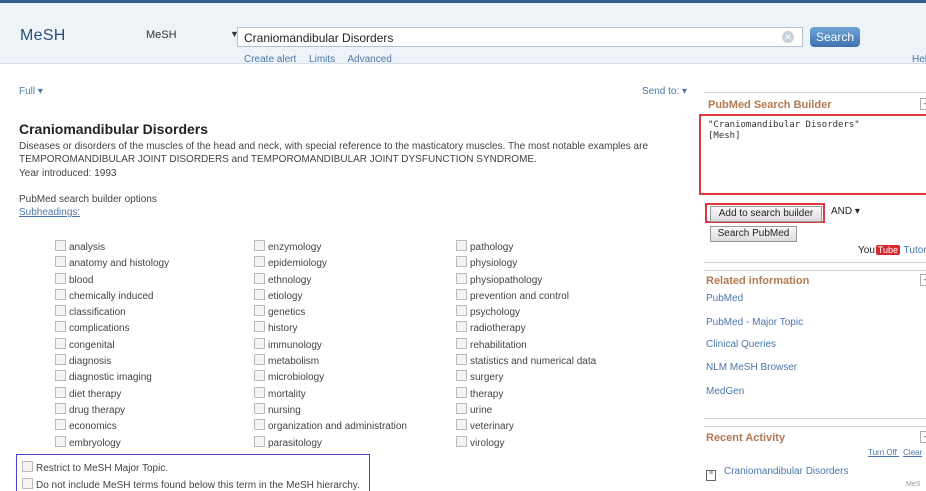 This screenshot has width=926, height=491. Describe the element at coordinates (95, 467) in the screenshot. I see `restrict-major-topic-checkbox: Restrict to MeSH Major Topic.` at that location.